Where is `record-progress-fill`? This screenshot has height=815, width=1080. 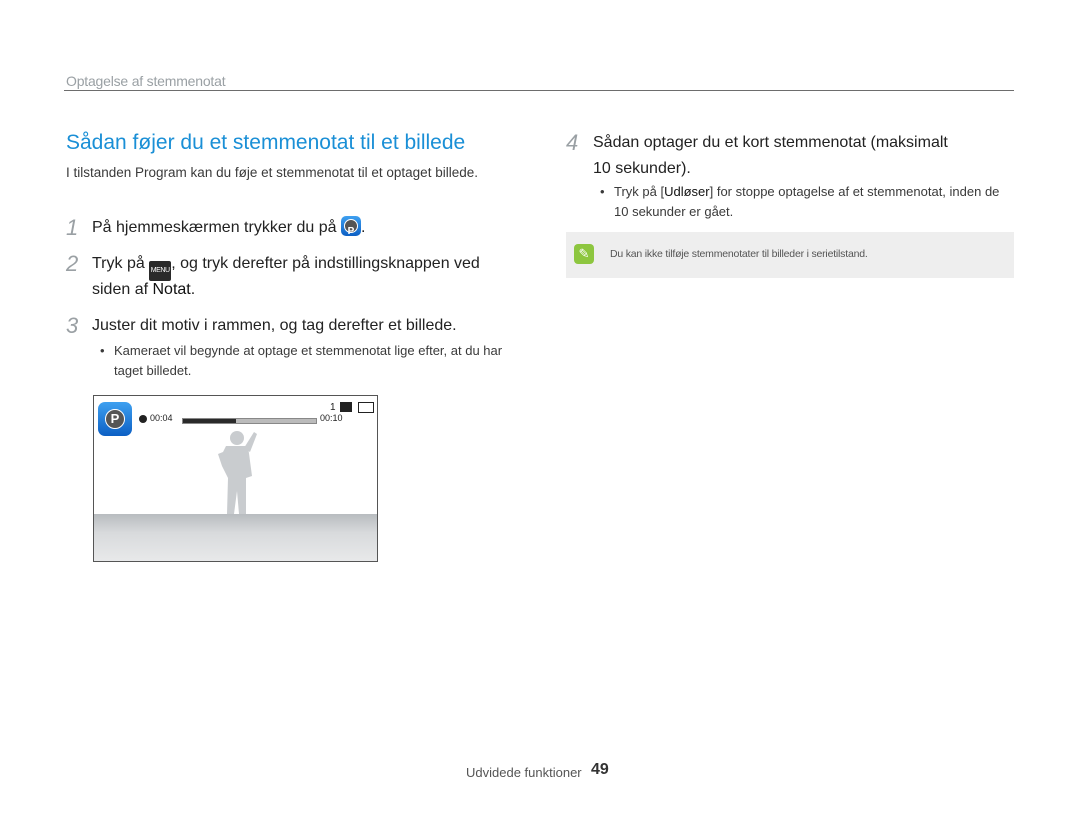
record-progress-fill is located at coordinates (210, 421).